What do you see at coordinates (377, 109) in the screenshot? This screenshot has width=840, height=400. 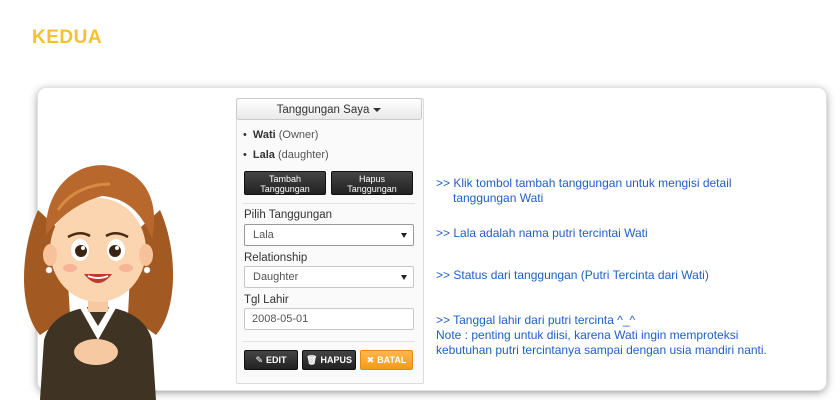 I see `caret-down-icon` at bounding box center [377, 109].